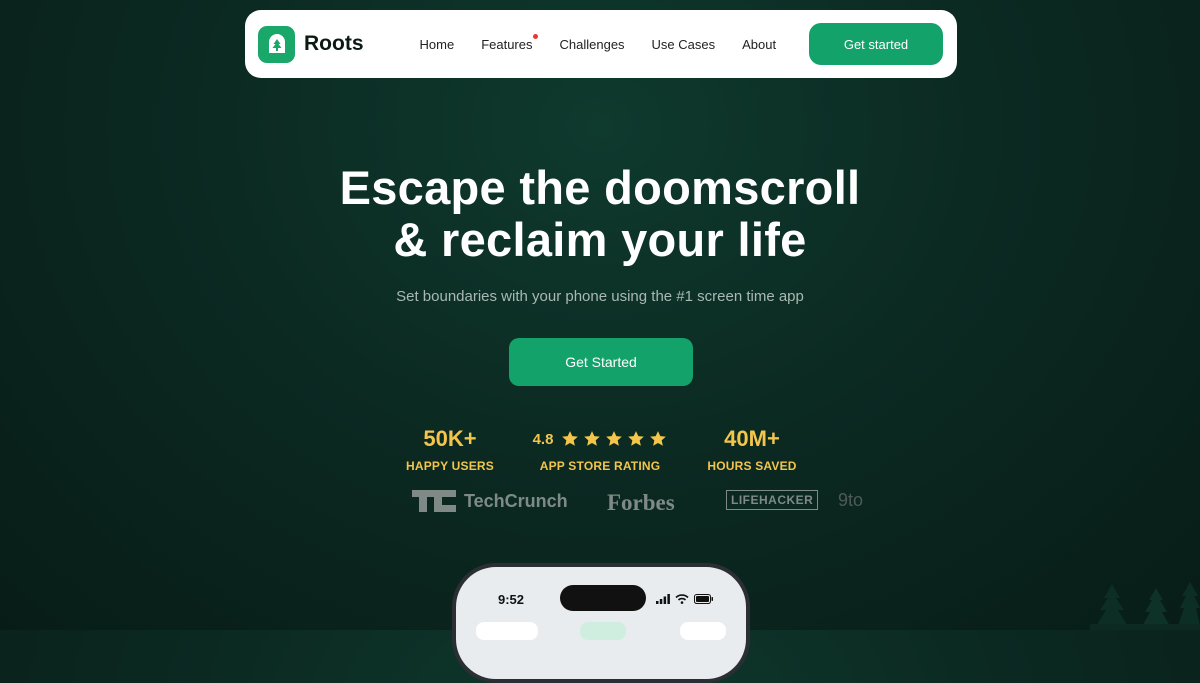  What do you see at coordinates (600, 239) in the screenshot?
I see `hero-title-line-2: & reclaim your life` at bounding box center [600, 239].